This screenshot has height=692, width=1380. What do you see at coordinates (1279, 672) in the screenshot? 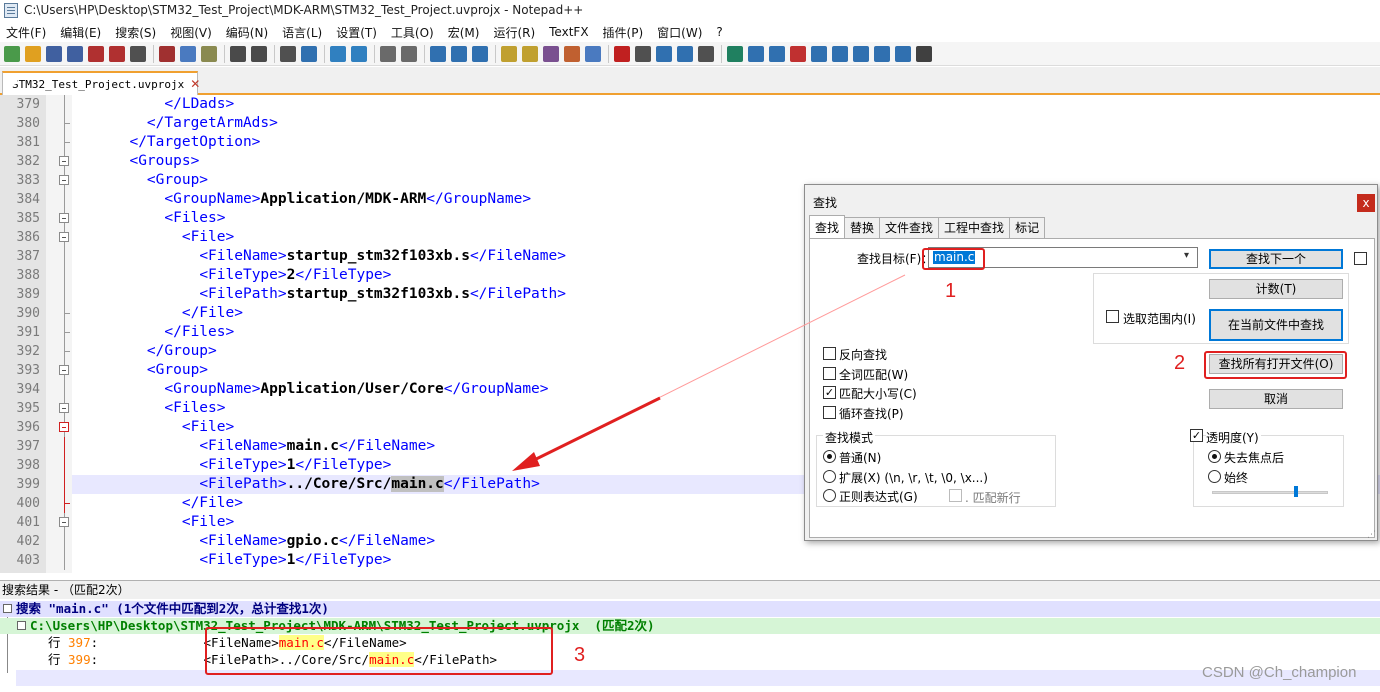
I see `watermark: CSDN @Ch_champion` at bounding box center [1279, 672].